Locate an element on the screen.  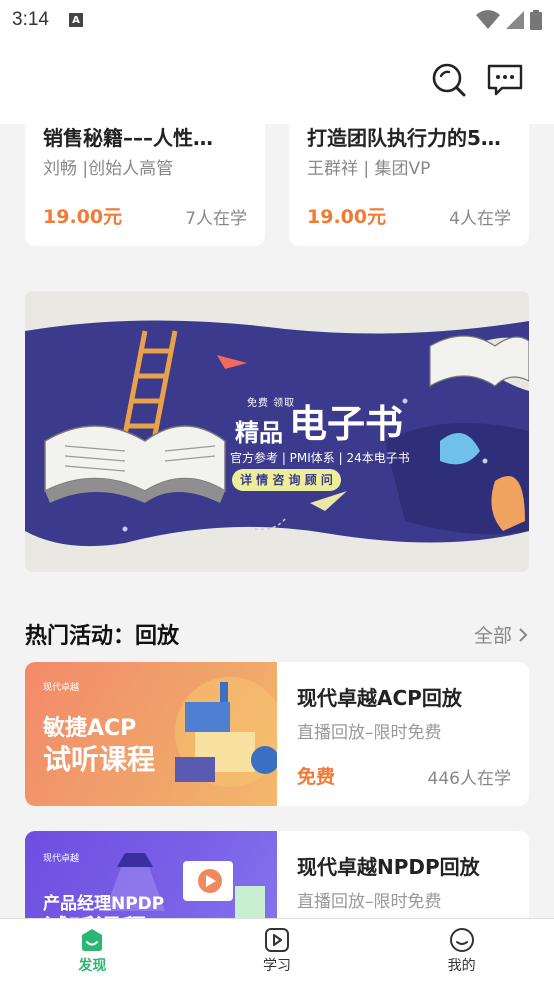
wifi-icon is located at coordinates (488, 19).